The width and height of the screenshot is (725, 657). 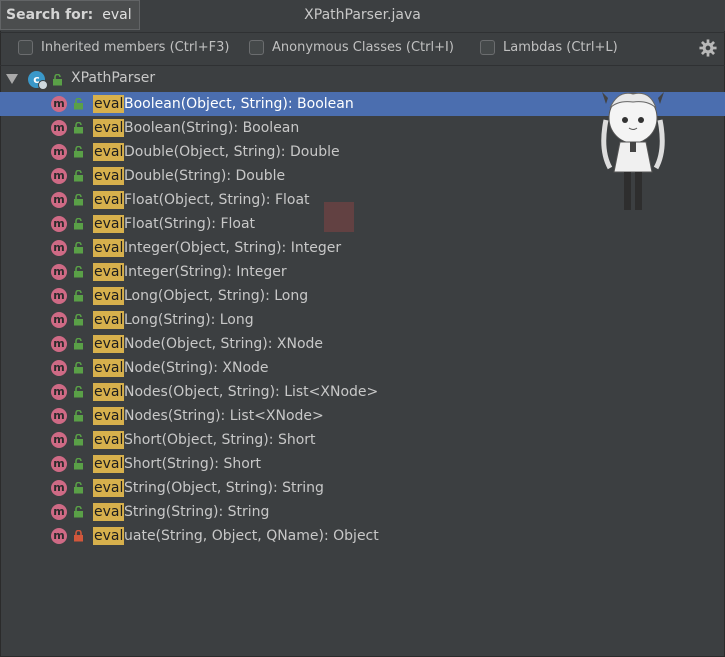 I want to click on method-signature: Long(String): Long, so click(x=189, y=320).